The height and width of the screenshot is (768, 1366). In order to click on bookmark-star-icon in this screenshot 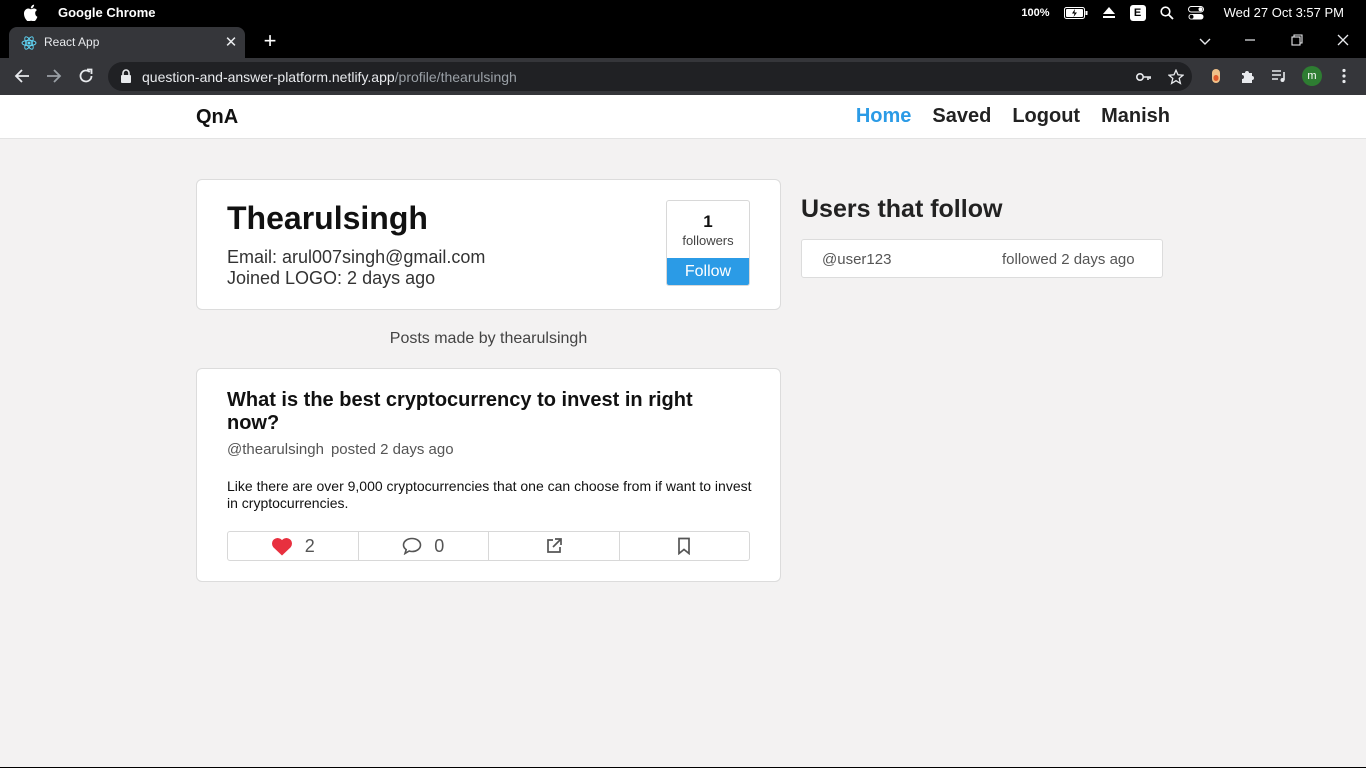, I will do `click(1176, 77)`.